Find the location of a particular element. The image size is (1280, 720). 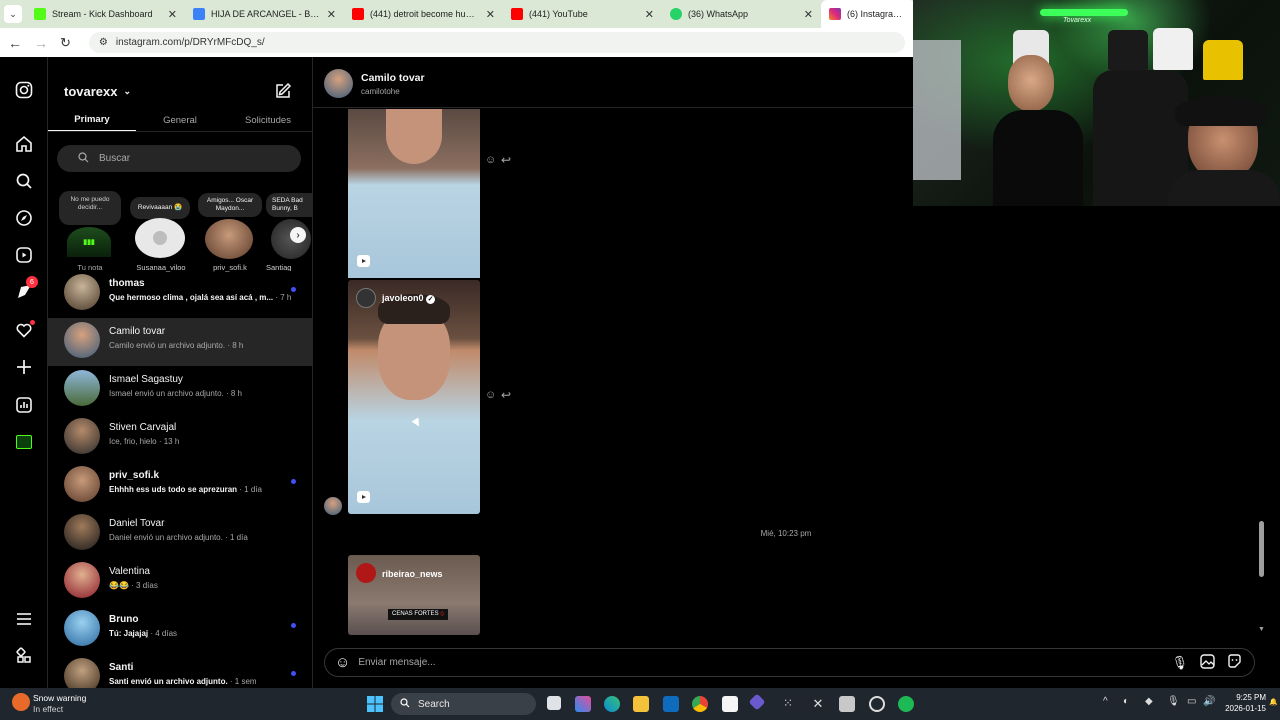

note-own: No me puedo decidir... ▮▮▮ Tu nota is located at coordinates (90, 231).